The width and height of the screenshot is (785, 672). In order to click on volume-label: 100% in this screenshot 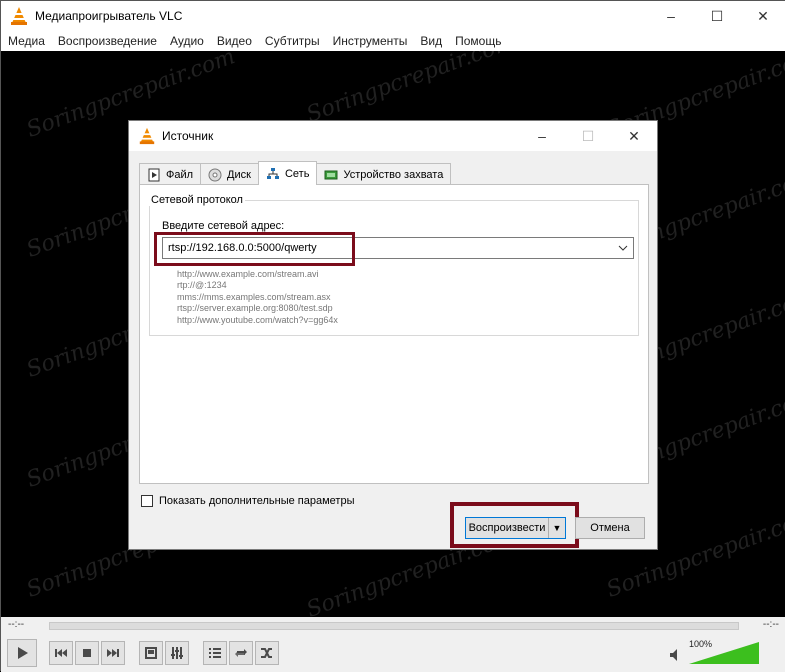, I will do `click(701, 644)`.